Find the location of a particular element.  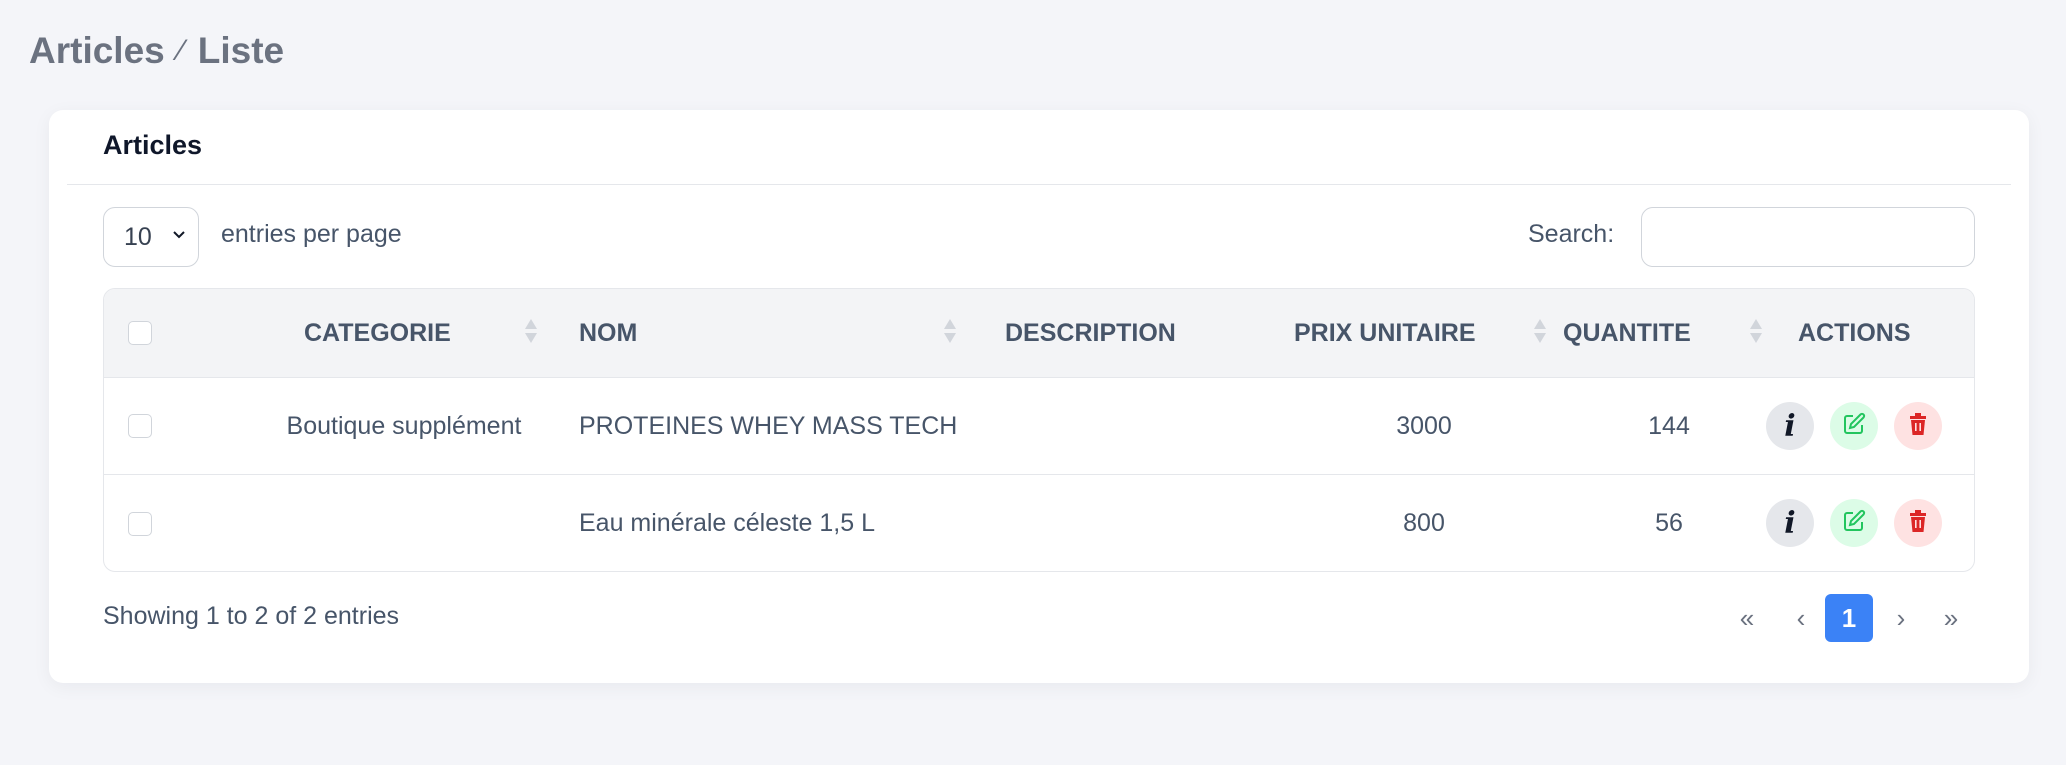

cell-categorie is located at coordinates (404, 523).